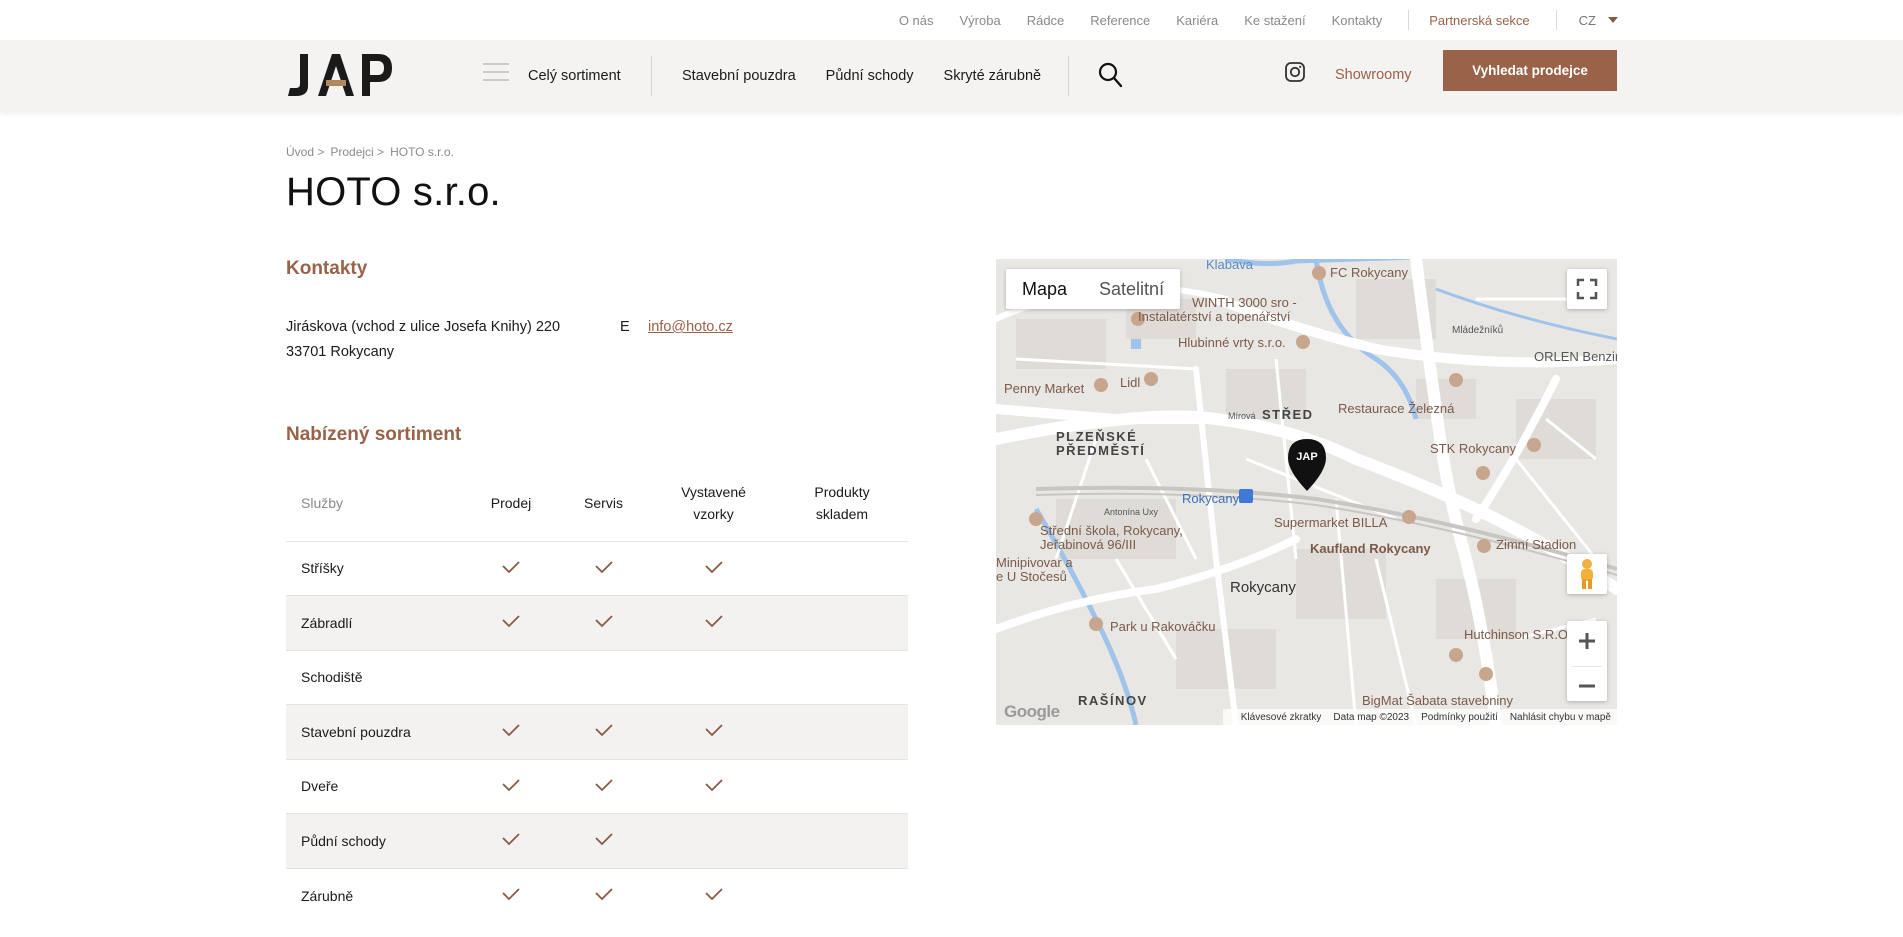 The height and width of the screenshot is (937, 1903). Describe the element at coordinates (1120, 20) in the screenshot. I see `link-reference: Reference` at that location.